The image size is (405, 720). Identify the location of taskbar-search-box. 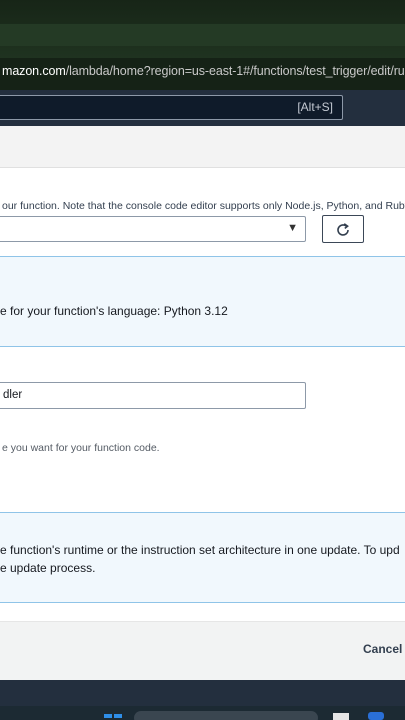
(226, 715).